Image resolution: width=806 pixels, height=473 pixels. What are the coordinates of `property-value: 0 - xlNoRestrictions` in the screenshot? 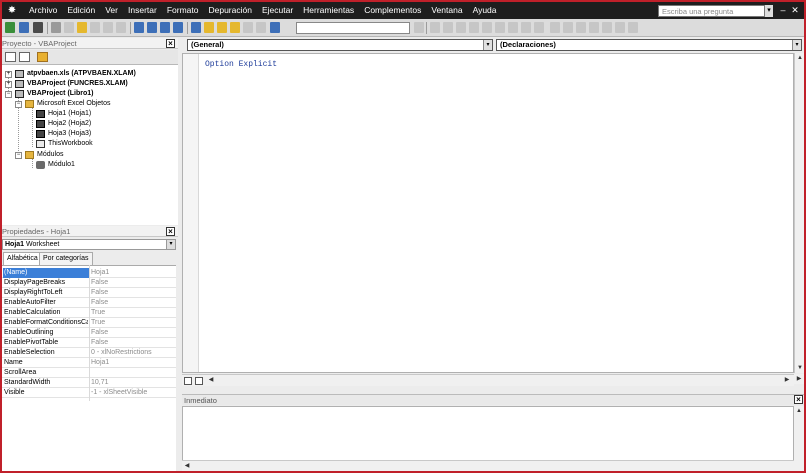 It's located at (121, 353).